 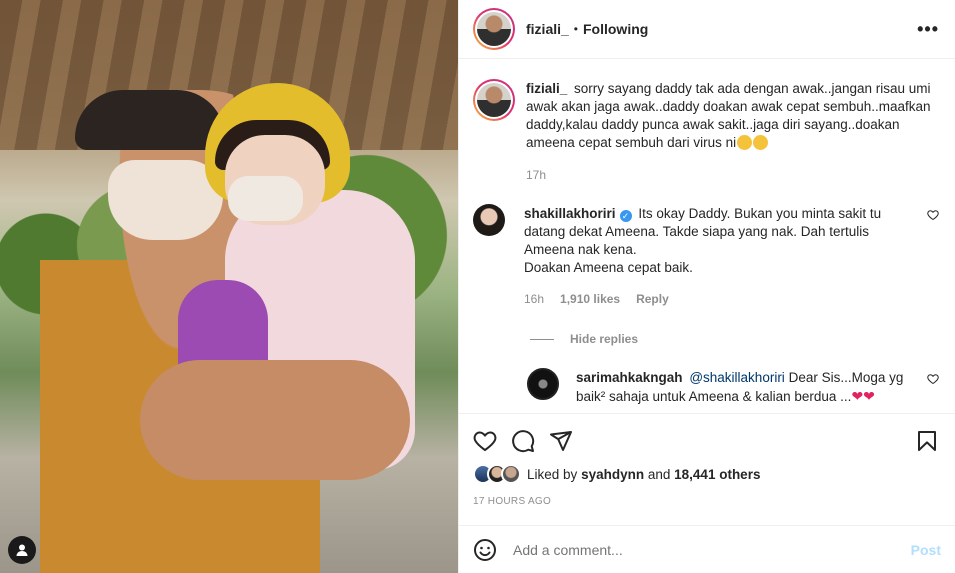 What do you see at coordinates (485, 550) in the screenshot?
I see `smiley-icon` at bounding box center [485, 550].